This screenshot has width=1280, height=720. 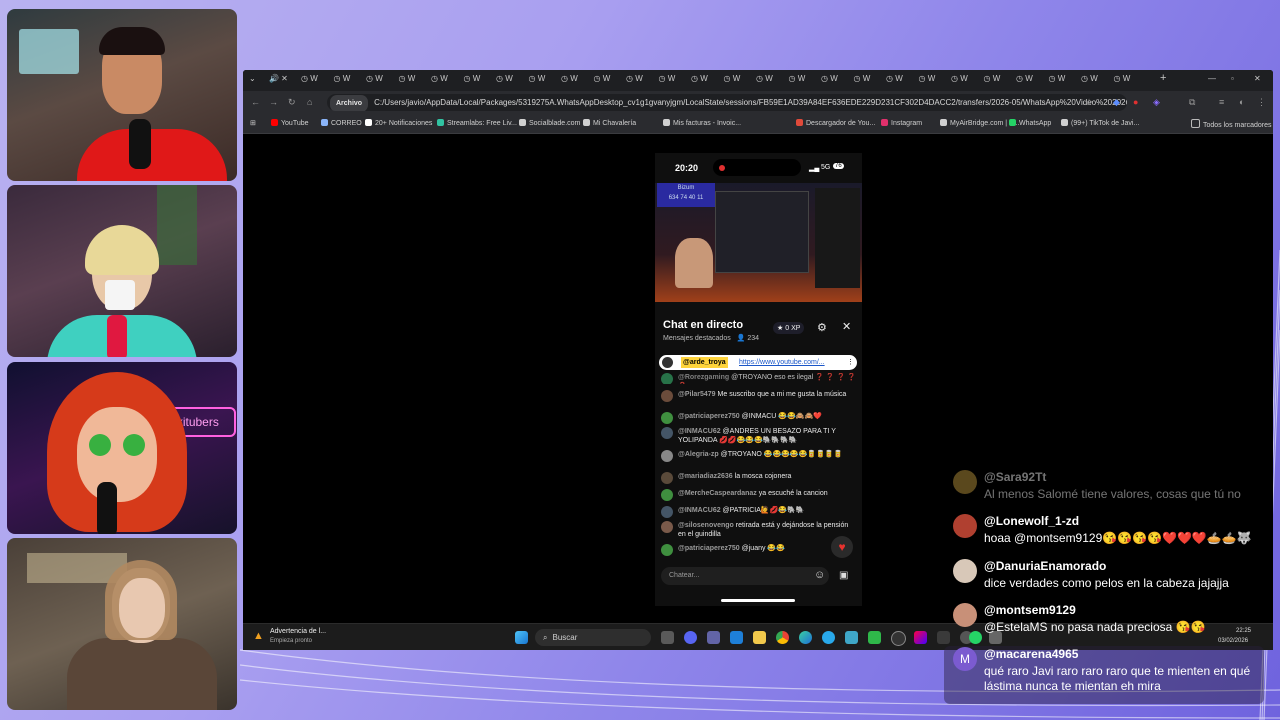 What do you see at coordinates (713, 637) in the screenshot?
I see `teams-icon` at bounding box center [713, 637].